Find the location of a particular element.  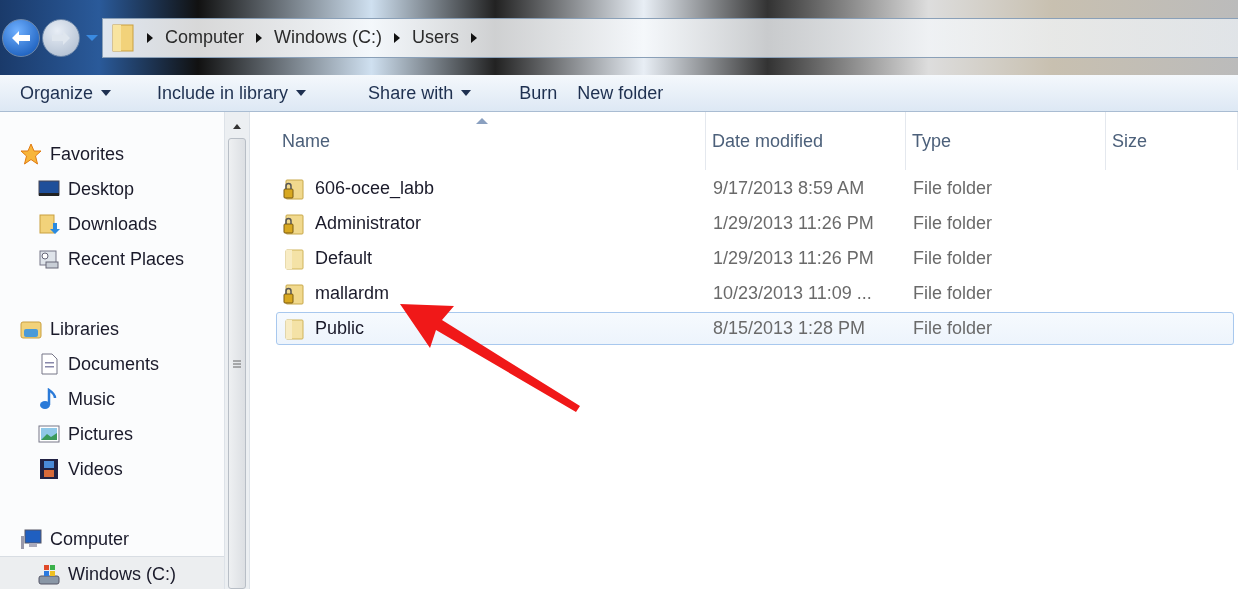

breadcrumb: Users is located at coordinates (436, 37).